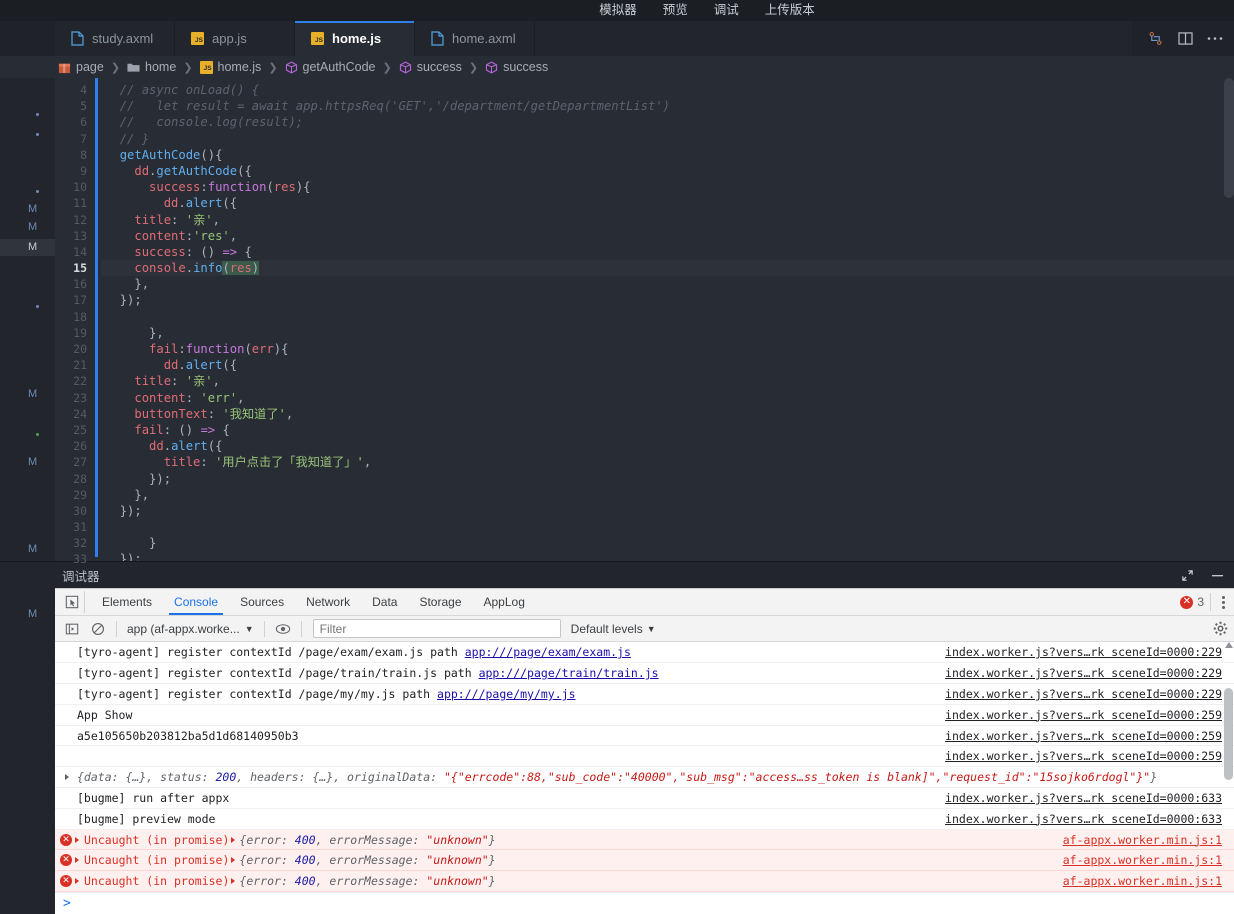  What do you see at coordinates (667, 155) in the screenshot?
I see `code-line: getAuthCode(){` at bounding box center [667, 155].